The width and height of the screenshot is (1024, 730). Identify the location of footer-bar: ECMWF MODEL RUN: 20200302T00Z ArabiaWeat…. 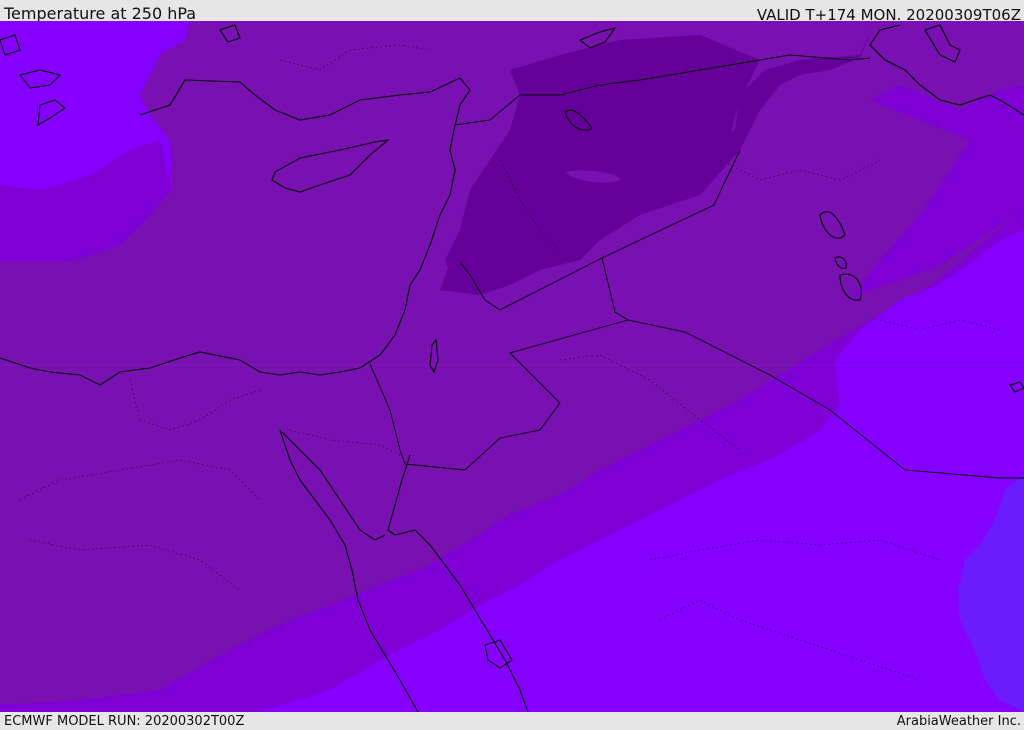
(512, 720).